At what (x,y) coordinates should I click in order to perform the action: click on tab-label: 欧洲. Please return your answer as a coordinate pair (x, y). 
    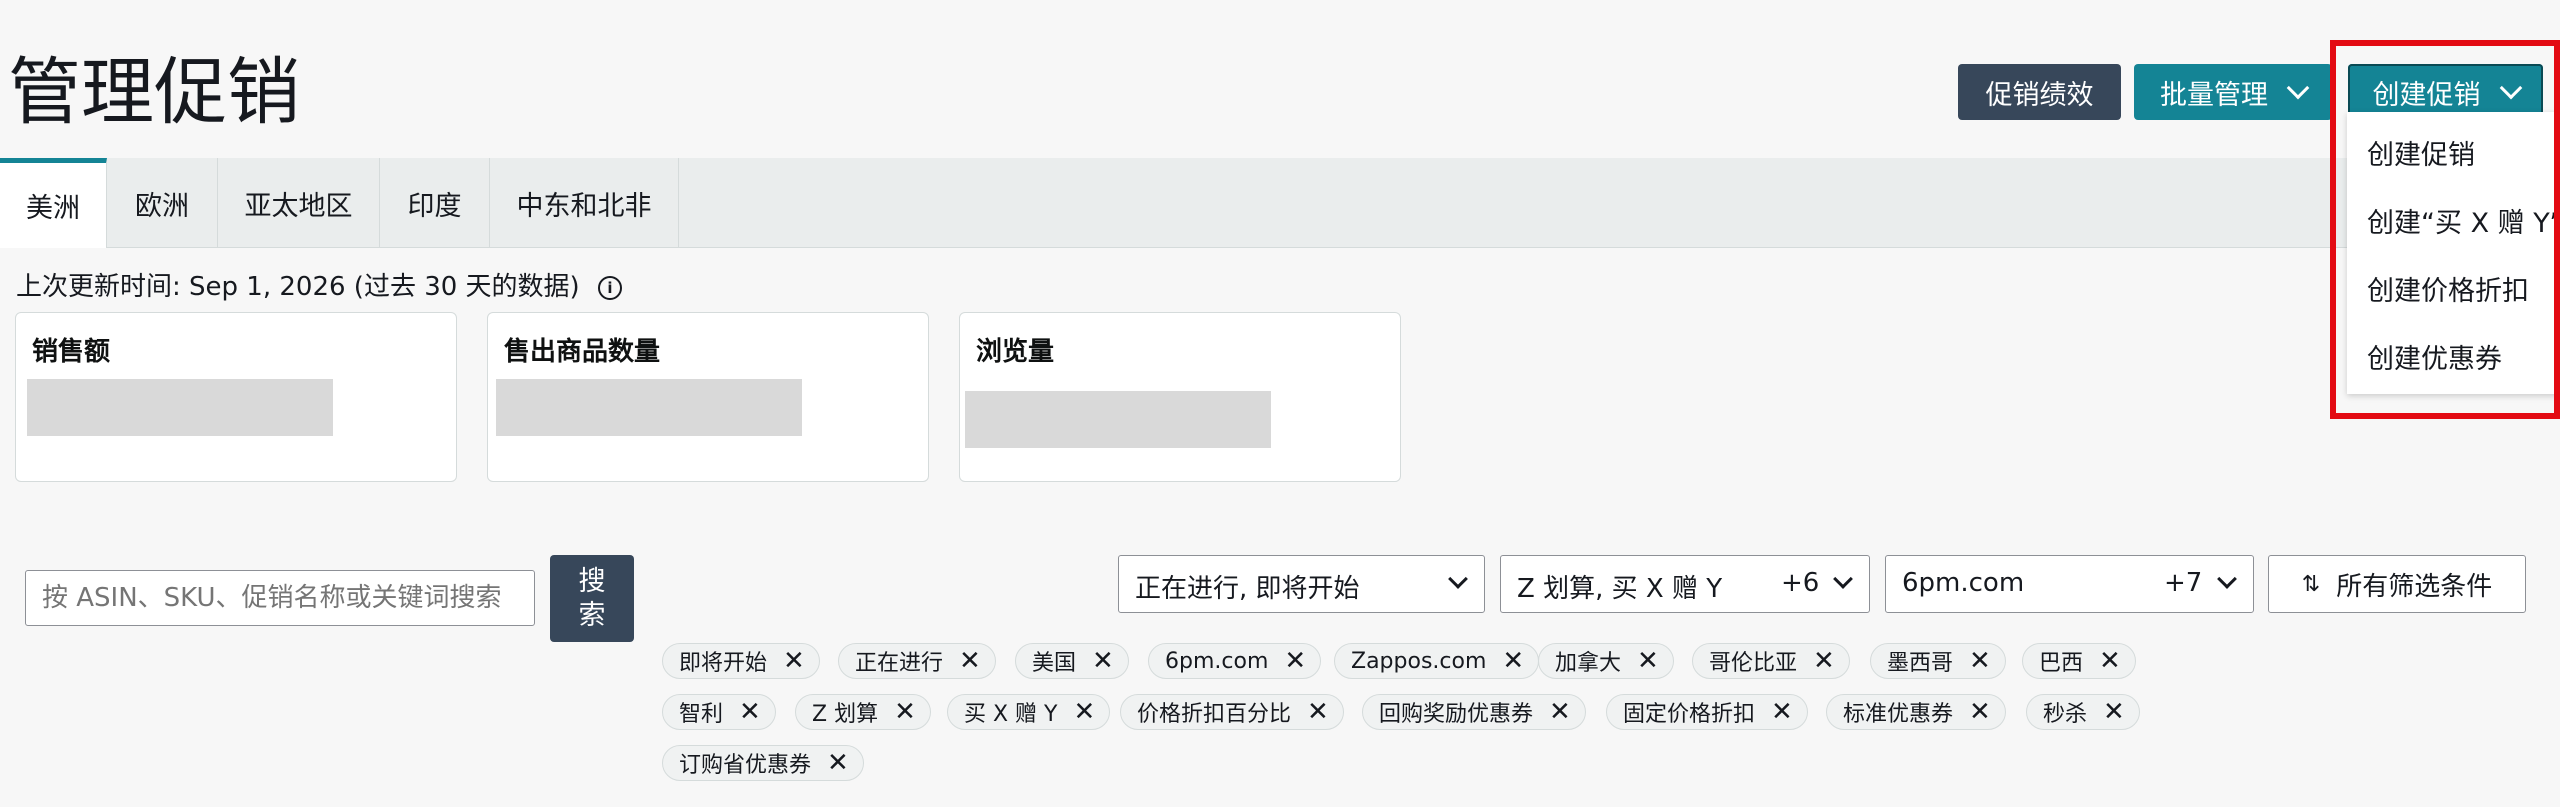
    Looking at the image, I should click on (162, 206).